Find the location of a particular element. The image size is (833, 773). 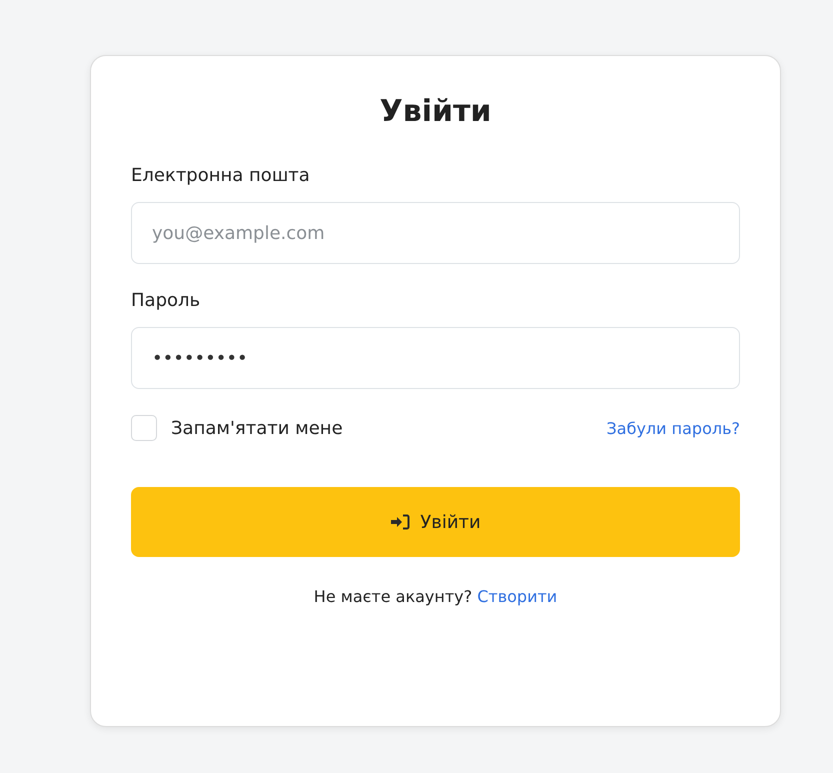

sign-in-icon is located at coordinates (400, 522).